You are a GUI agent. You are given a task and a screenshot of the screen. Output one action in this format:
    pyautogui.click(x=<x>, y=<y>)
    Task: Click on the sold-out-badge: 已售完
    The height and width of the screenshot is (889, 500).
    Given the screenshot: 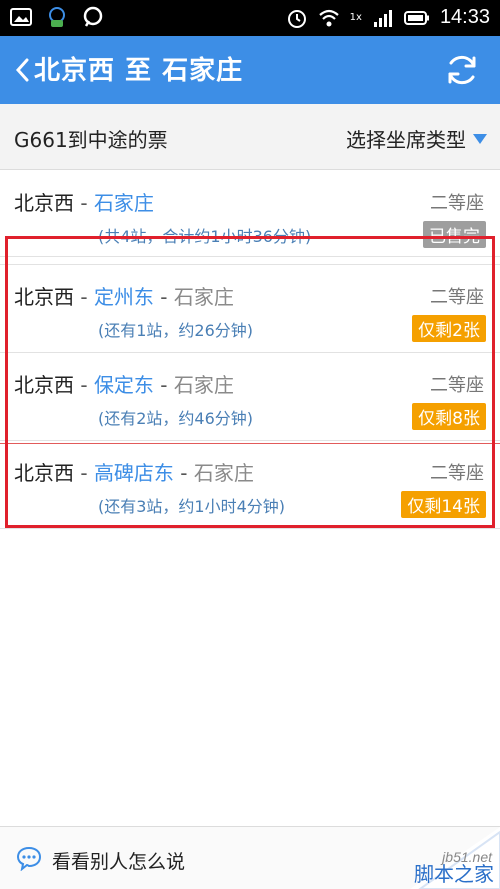 What is the action you would take?
    pyautogui.click(x=454, y=234)
    